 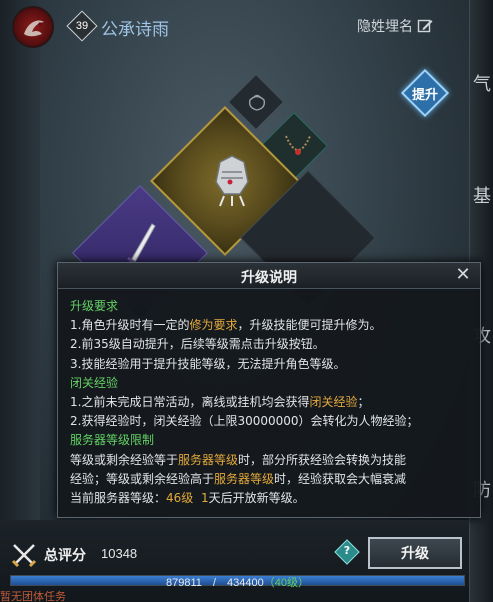 What do you see at coordinates (112, 440) in the screenshot?
I see `section-title-server-limit: 服务器等级限制` at bounding box center [112, 440].